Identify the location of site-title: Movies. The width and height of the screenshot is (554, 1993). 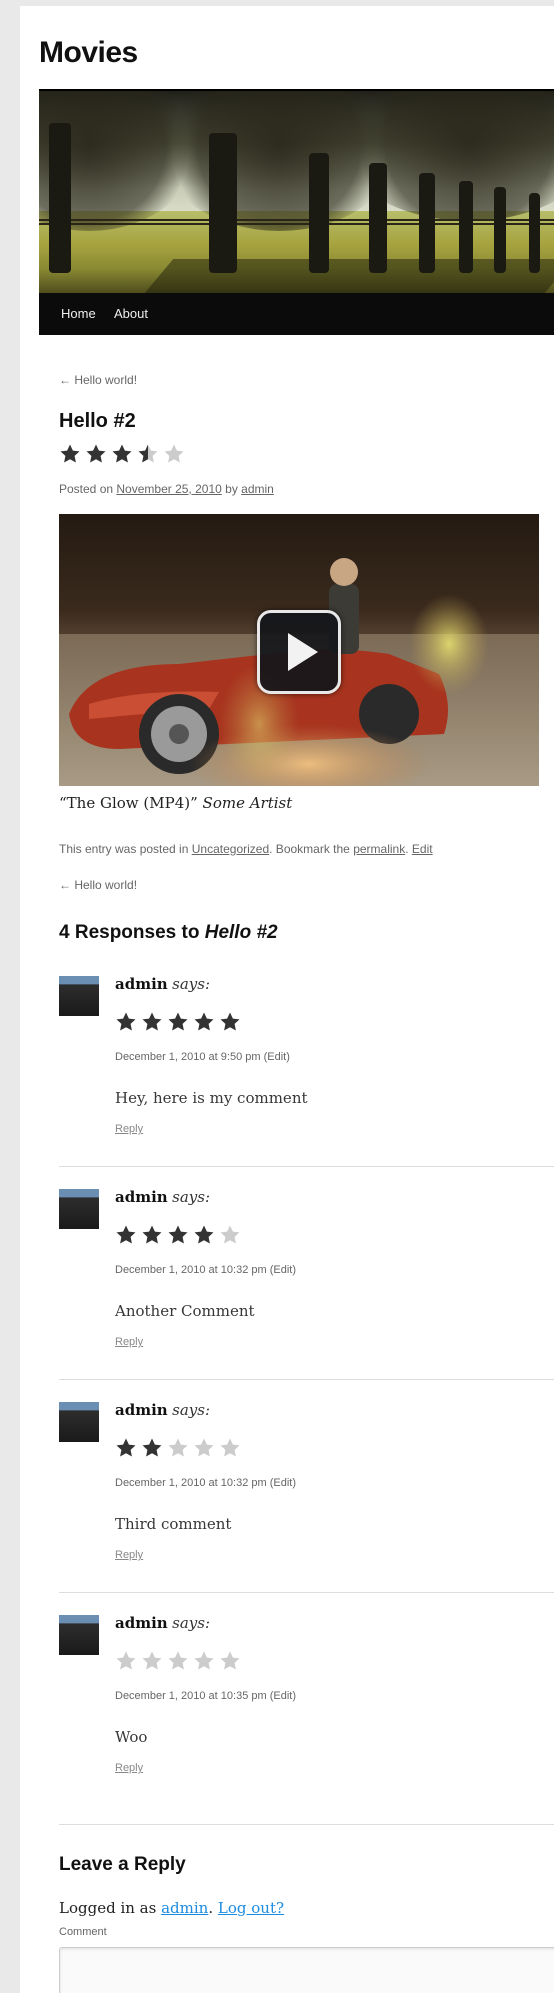
(88, 53).